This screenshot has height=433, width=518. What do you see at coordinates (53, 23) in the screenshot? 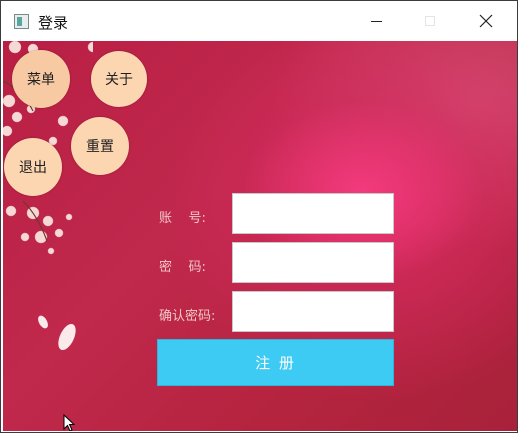
I see `window-title: 登录` at bounding box center [53, 23].